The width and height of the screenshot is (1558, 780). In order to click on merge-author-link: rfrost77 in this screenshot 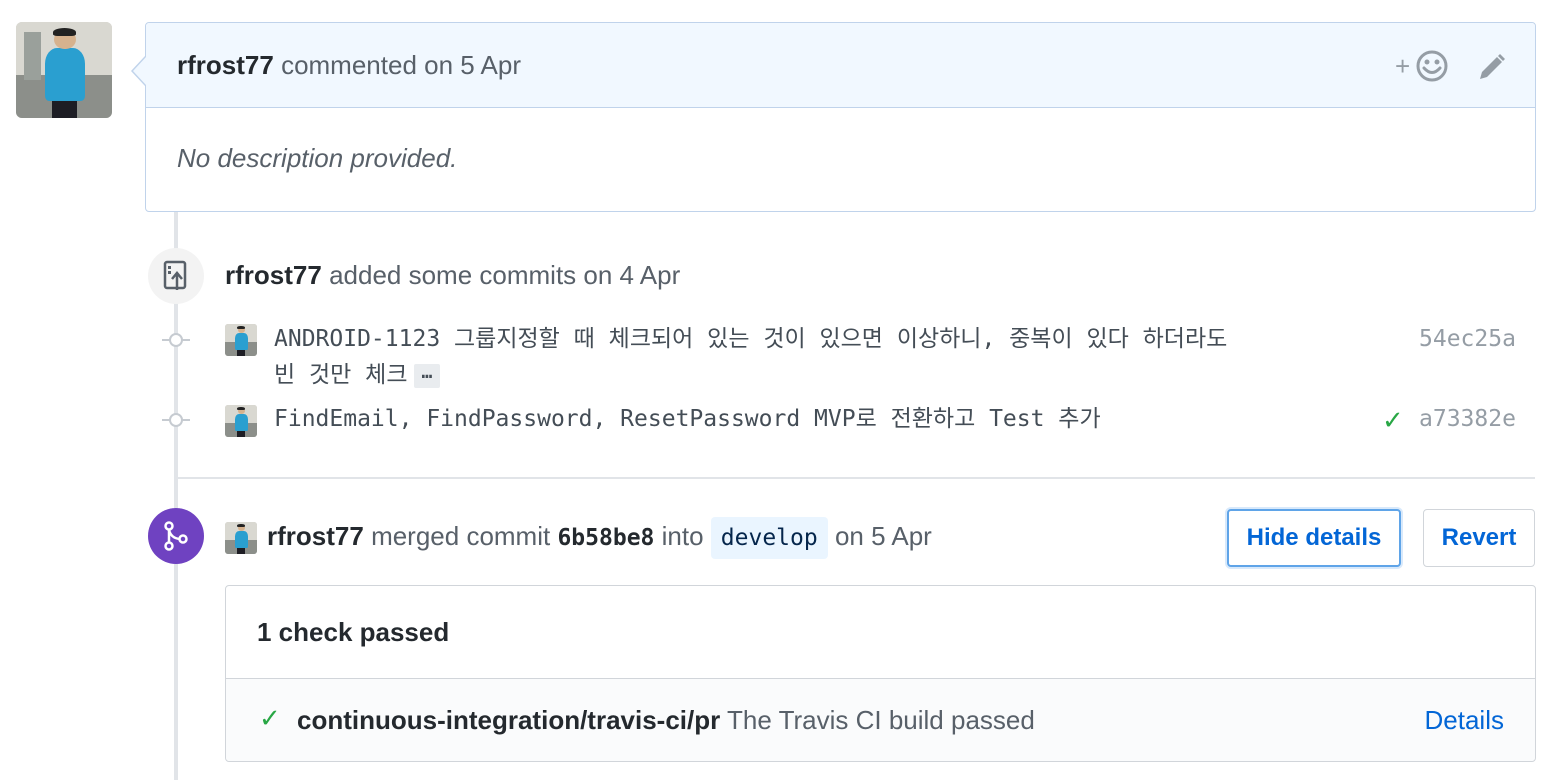, I will do `click(315, 536)`.